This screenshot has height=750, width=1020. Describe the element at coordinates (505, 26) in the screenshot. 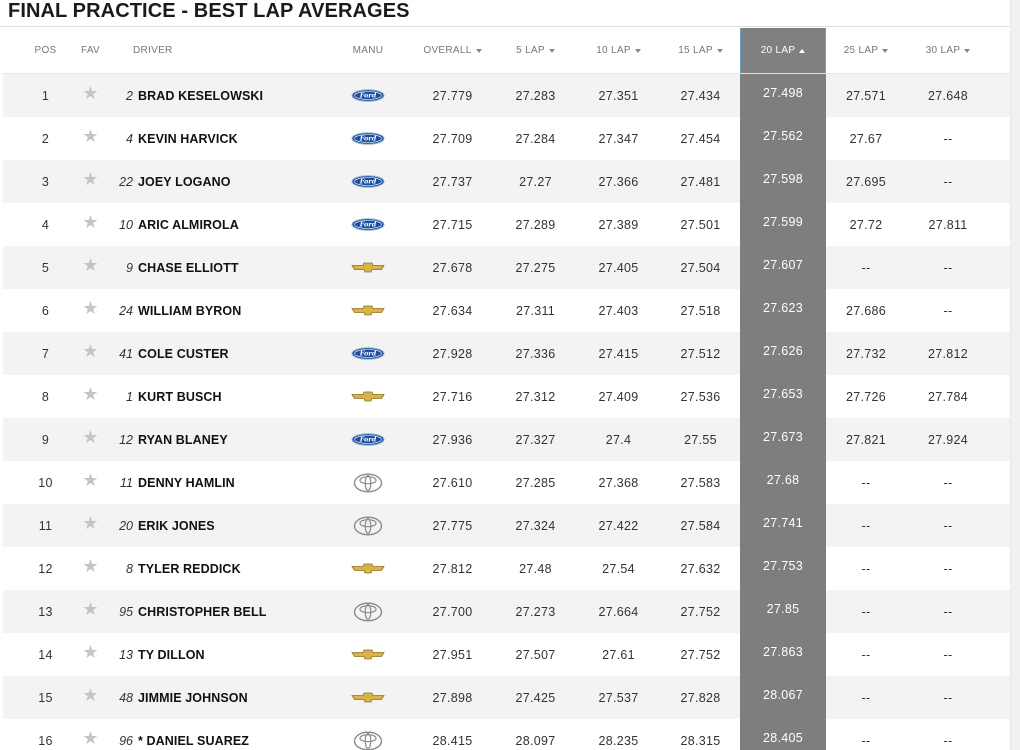

I see `title-divider` at that location.